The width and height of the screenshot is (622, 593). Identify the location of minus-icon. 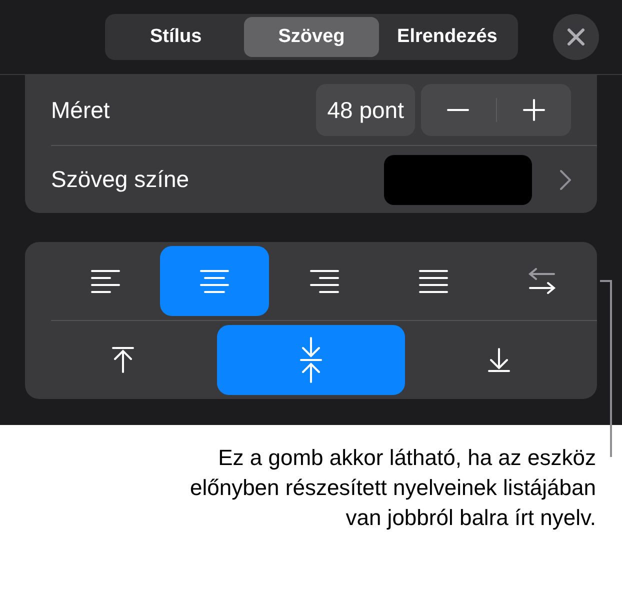
(458, 110).